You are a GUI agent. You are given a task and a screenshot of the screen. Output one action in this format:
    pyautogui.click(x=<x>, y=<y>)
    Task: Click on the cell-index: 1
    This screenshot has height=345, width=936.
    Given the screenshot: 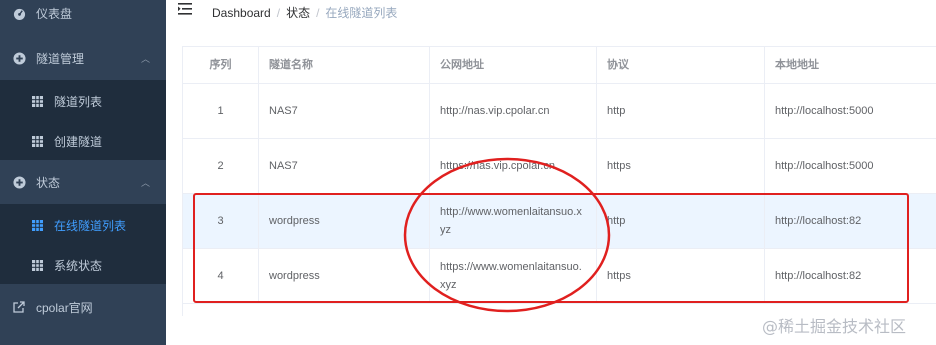 What is the action you would take?
    pyautogui.click(x=221, y=111)
    